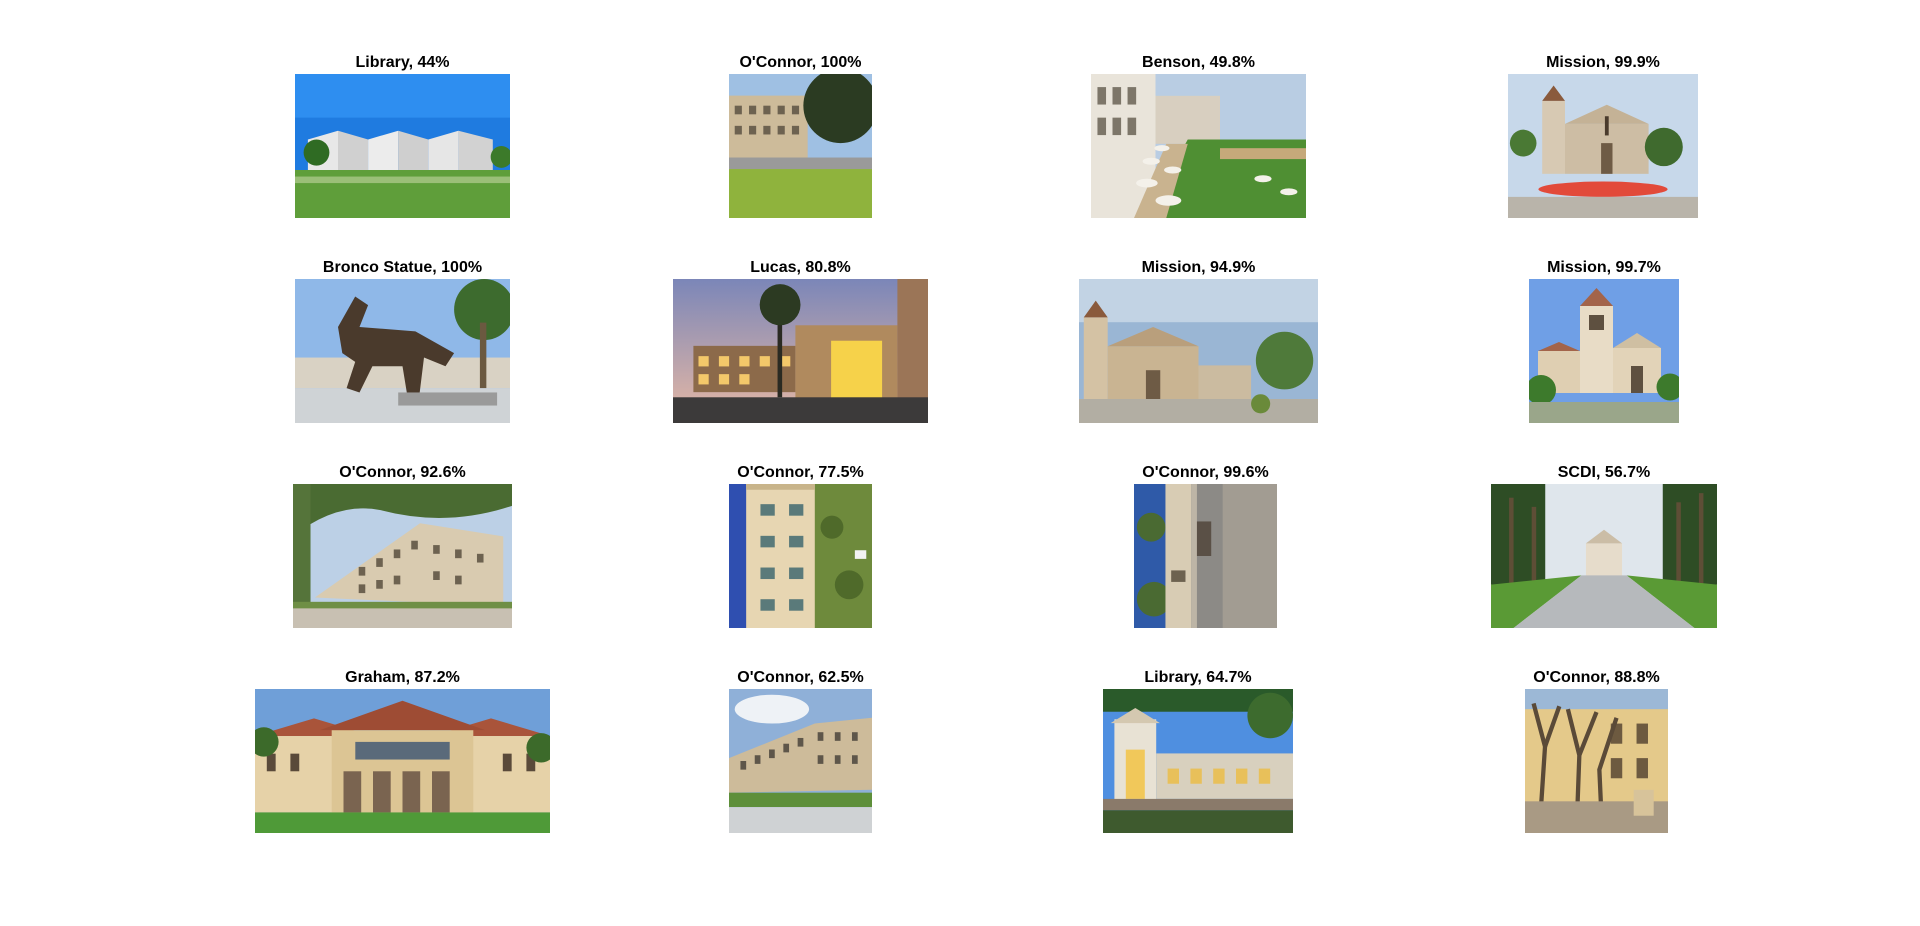 Image resolution: width=1920 pixels, height=926 pixels. I want to click on tile-title: Benson, 49.8%, so click(1198, 62).